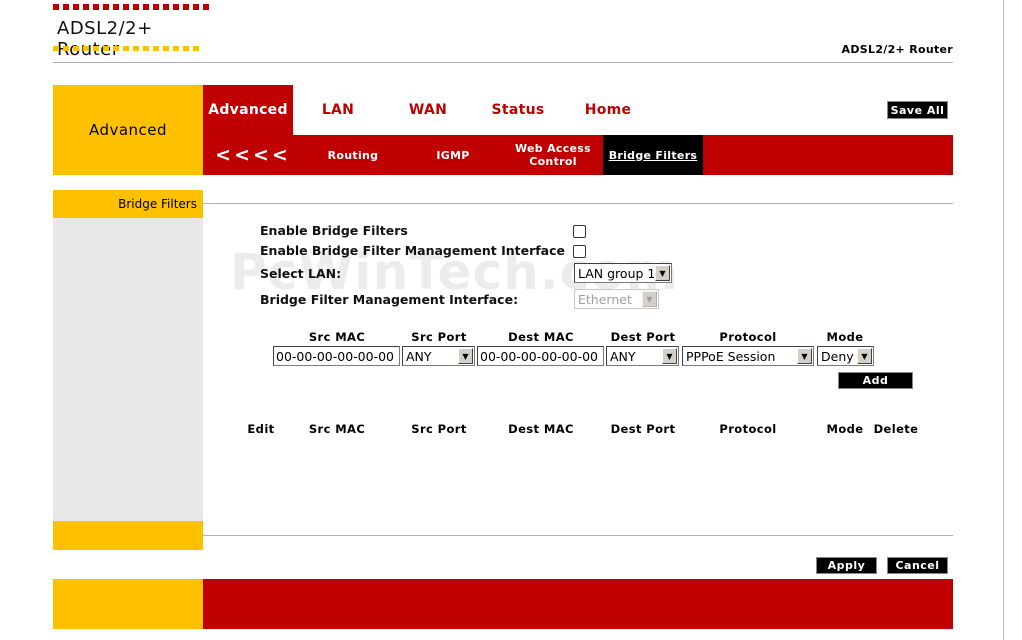 The width and height of the screenshot is (1022, 640). What do you see at coordinates (617, 273) in the screenshot?
I see `select-lan-value: LAN group 1` at bounding box center [617, 273].